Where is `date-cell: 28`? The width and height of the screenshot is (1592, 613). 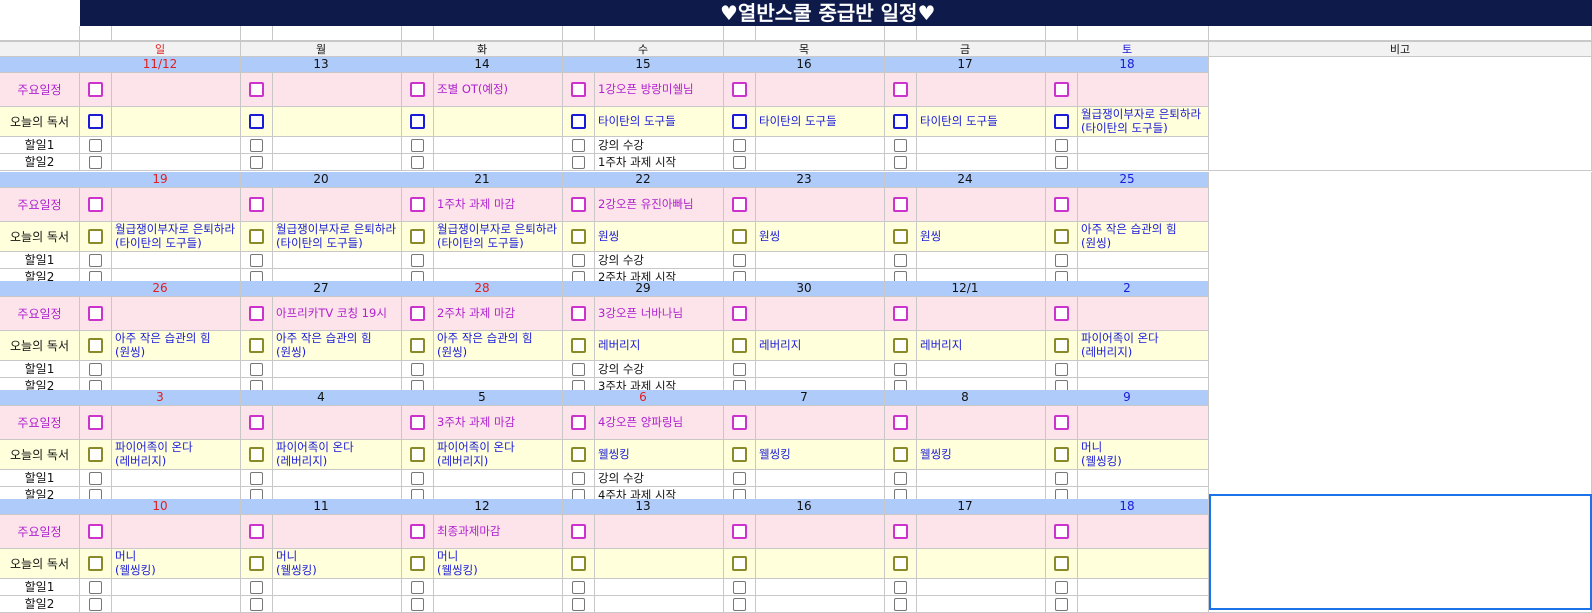 date-cell: 28 is located at coordinates (482, 289).